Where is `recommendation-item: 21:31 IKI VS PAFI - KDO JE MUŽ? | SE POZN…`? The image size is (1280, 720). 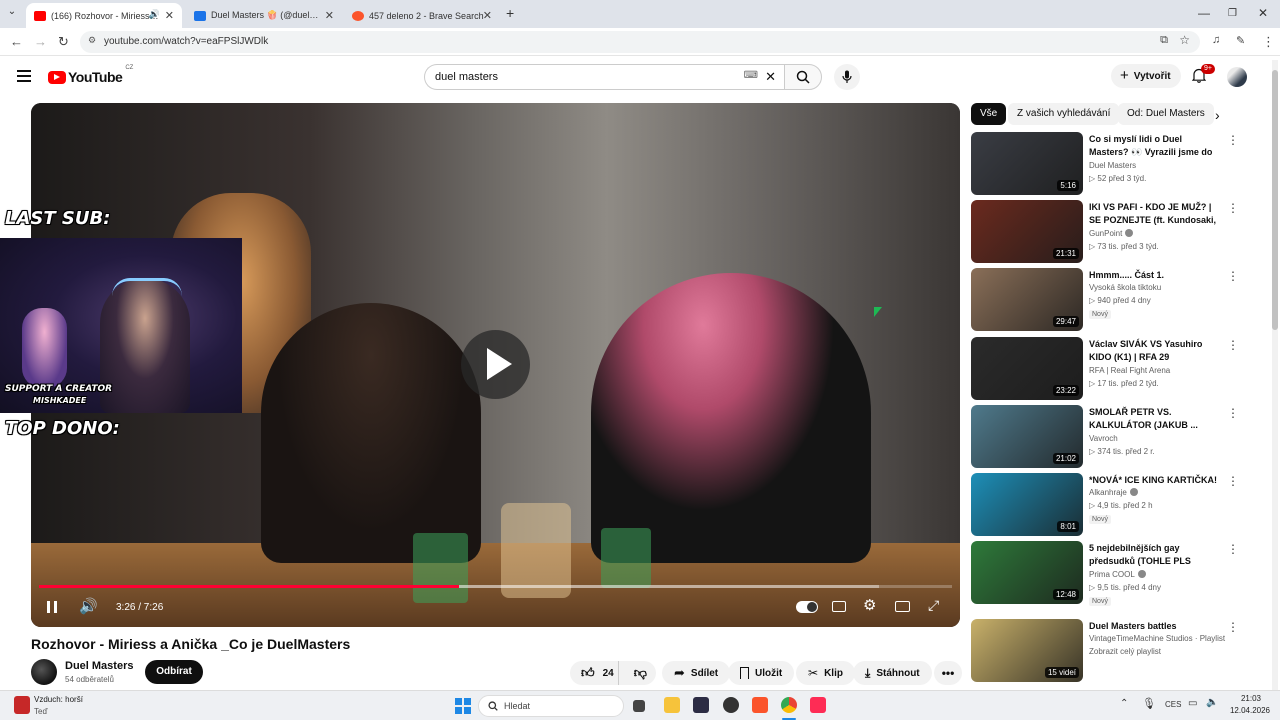
recommendation-item: 21:31 IKI VS PAFI - KDO JE MUŽ? | SE POZN… is located at coordinates (1111, 232).